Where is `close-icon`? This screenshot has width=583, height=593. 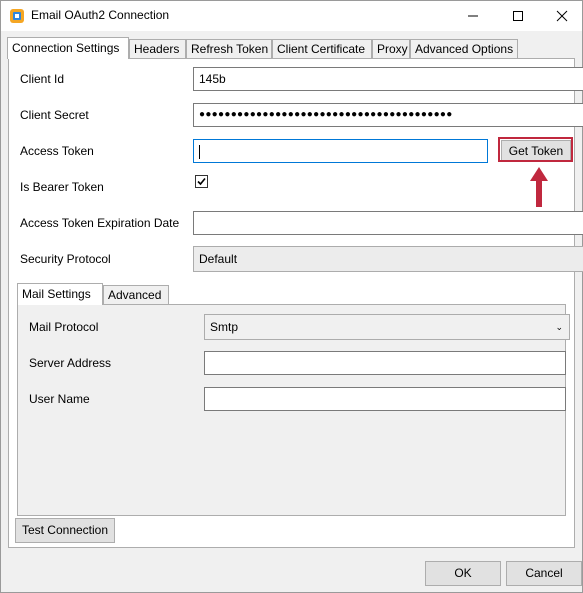 close-icon is located at coordinates (562, 16).